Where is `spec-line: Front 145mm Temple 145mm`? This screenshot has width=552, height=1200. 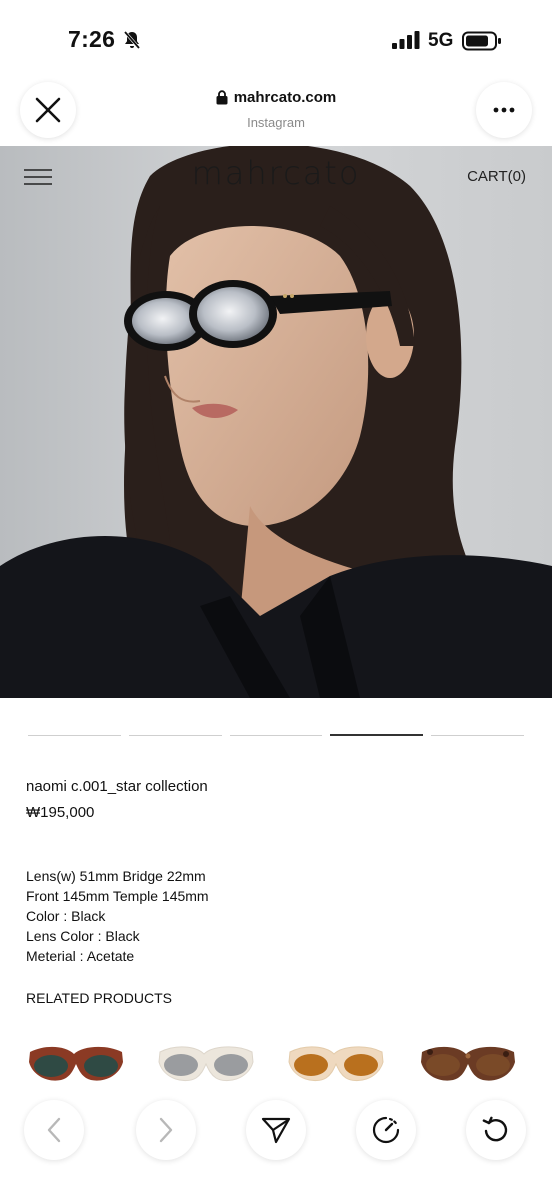
spec-line: Front 145mm Temple 145mm is located at coordinates (117, 896).